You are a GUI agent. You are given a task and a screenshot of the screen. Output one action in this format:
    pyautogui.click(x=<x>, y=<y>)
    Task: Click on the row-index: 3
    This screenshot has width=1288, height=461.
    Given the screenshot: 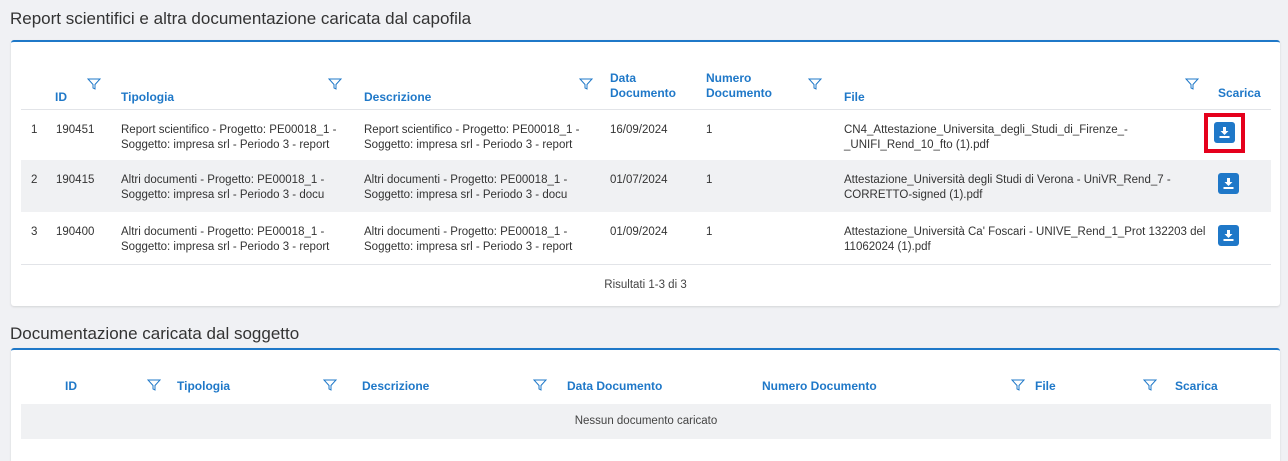 What is the action you would take?
    pyautogui.click(x=34, y=232)
    